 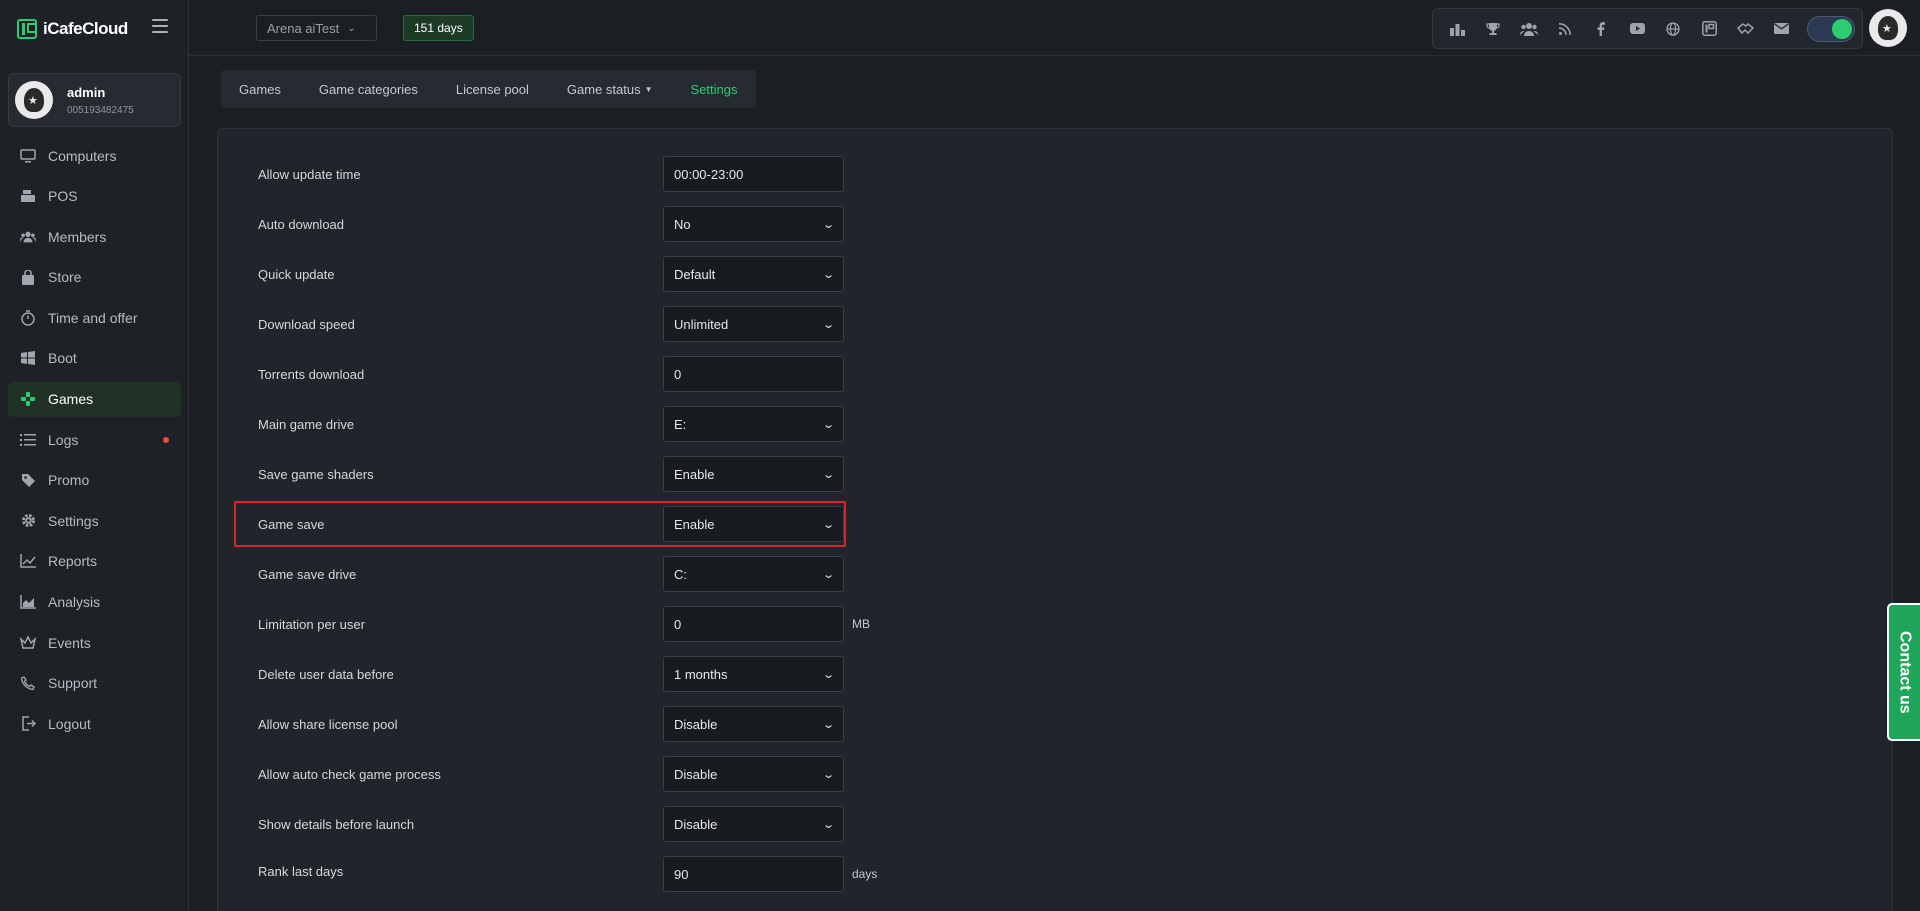 What do you see at coordinates (73, 561) in the screenshot?
I see `sidebar-item-label: Reports` at bounding box center [73, 561].